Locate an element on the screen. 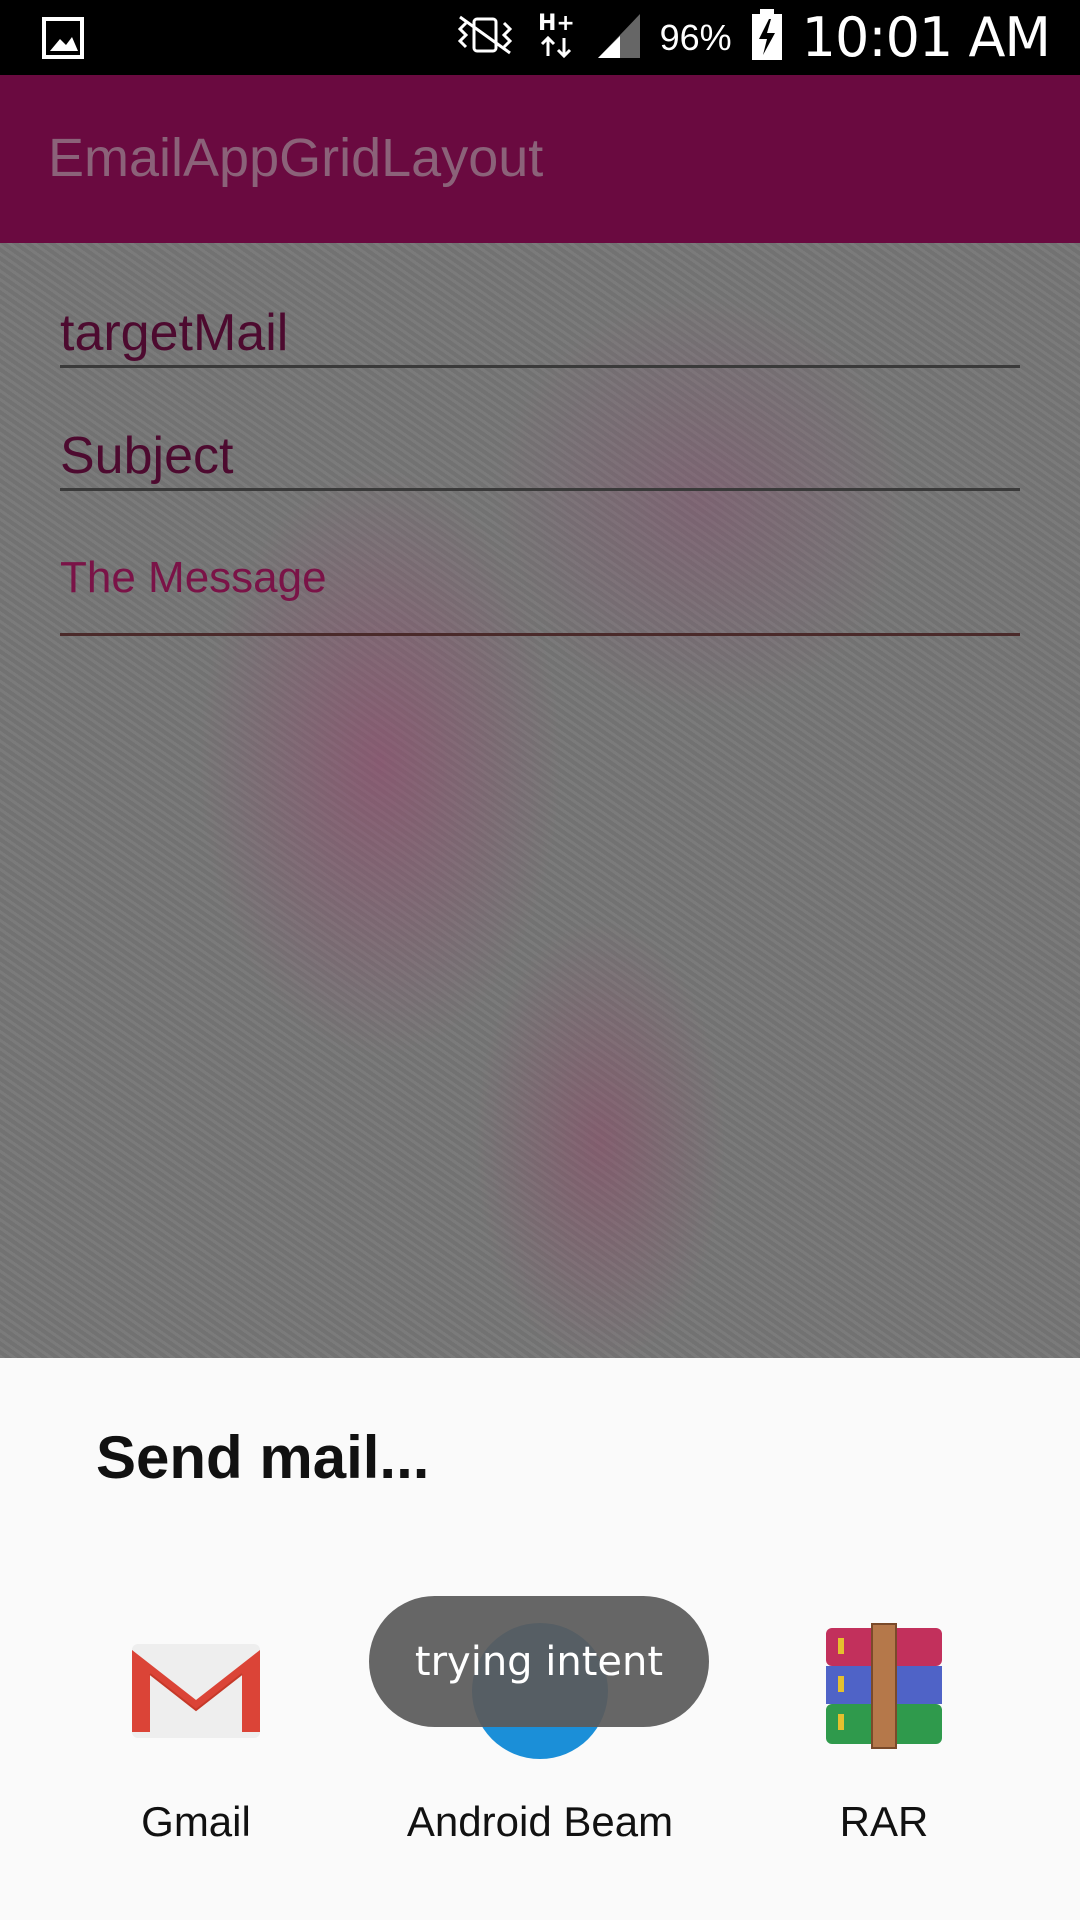 This screenshot has height=1920, width=1080. clock: 10:01 AM is located at coordinates (926, 37).